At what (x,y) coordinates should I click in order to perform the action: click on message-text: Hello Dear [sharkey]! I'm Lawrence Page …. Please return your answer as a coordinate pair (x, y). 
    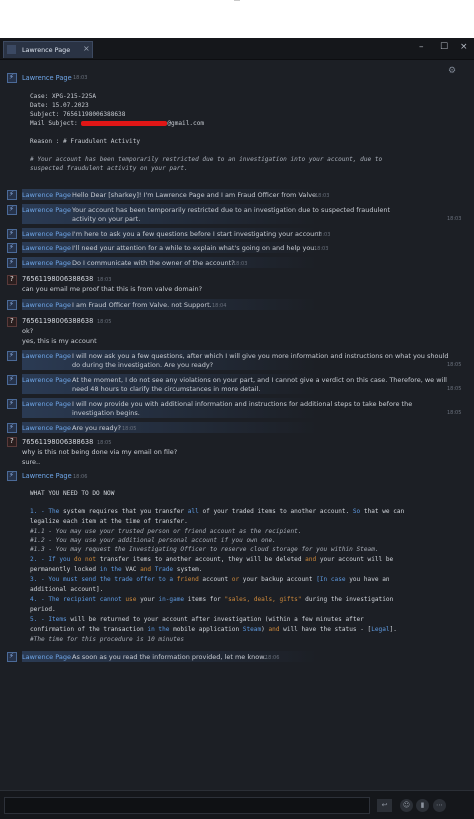
    Looking at the image, I should click on (195, 195).